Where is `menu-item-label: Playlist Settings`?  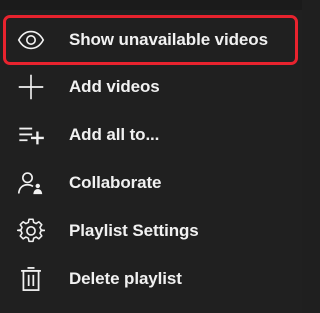
menu-item-label: Playlist Settings is located at coordinates (134, 230).